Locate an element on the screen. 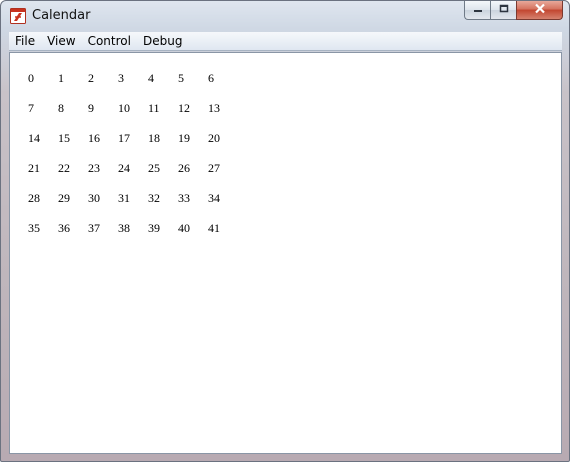 This screenshot has height=462, width=570. caption-buttons is located at coordinates (513, 11).